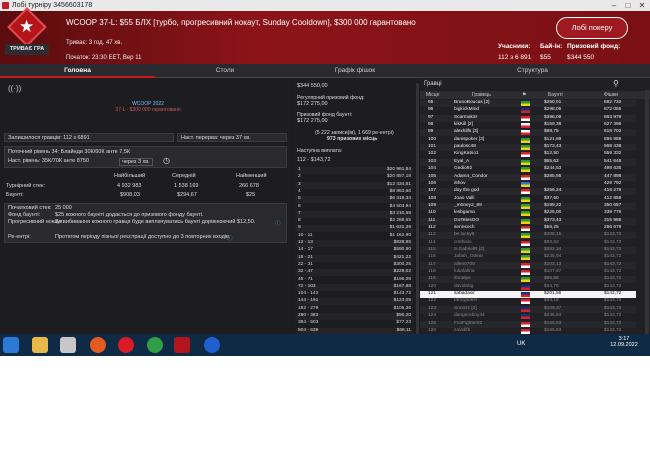  Describe the element at coordinates (148, 110) in the screenshot. I see `progress-subtitle: 37-L - $300 000 гарантовано` at that location.